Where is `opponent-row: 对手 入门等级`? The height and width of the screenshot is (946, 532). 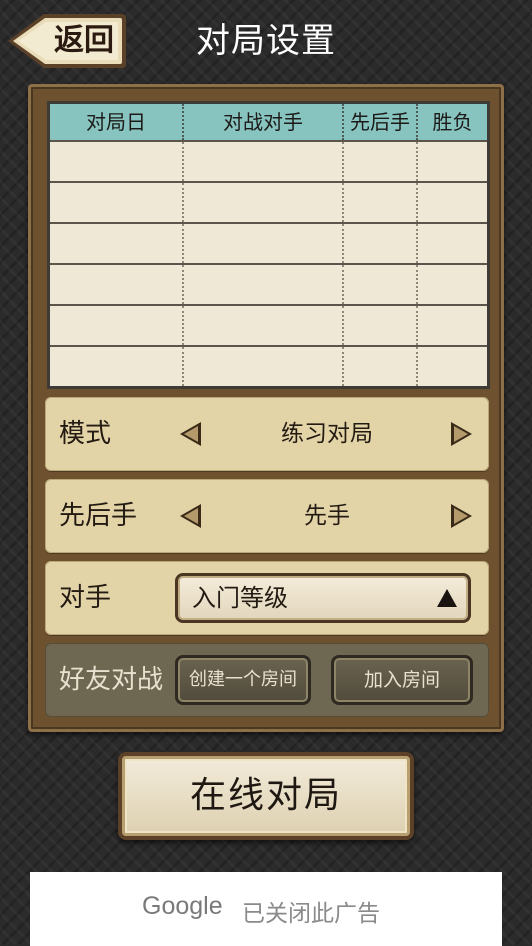 opponent-row: 对手 入门等级 is located at coordinates (267, 598).